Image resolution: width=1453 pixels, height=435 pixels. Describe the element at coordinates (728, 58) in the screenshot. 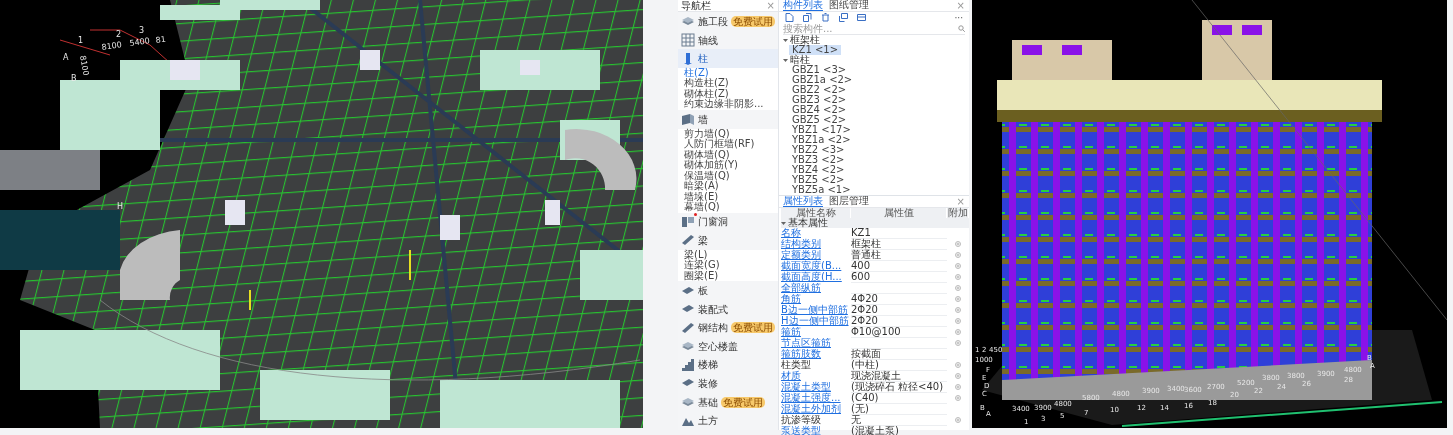

I see `nav-category: 柱` at that location.